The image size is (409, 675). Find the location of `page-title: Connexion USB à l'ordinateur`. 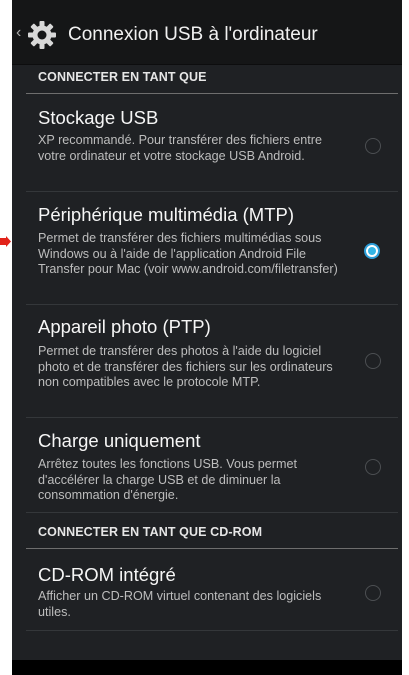

page-title: Connexion USB à l'ordinateur is located at coordinates (193, 34).